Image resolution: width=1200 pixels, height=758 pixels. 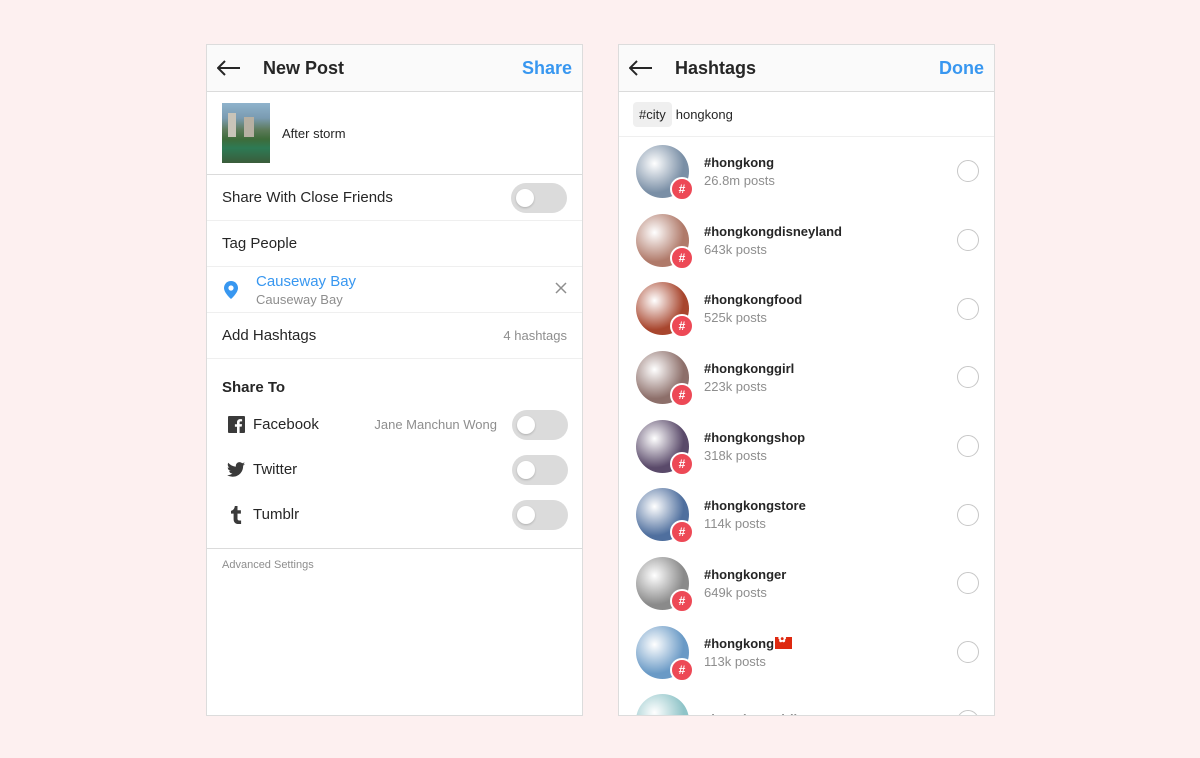 What do you see at coordinates (547, 68) in the screenshot?
I see `share-button: Share` at bounding box center [547, 68].